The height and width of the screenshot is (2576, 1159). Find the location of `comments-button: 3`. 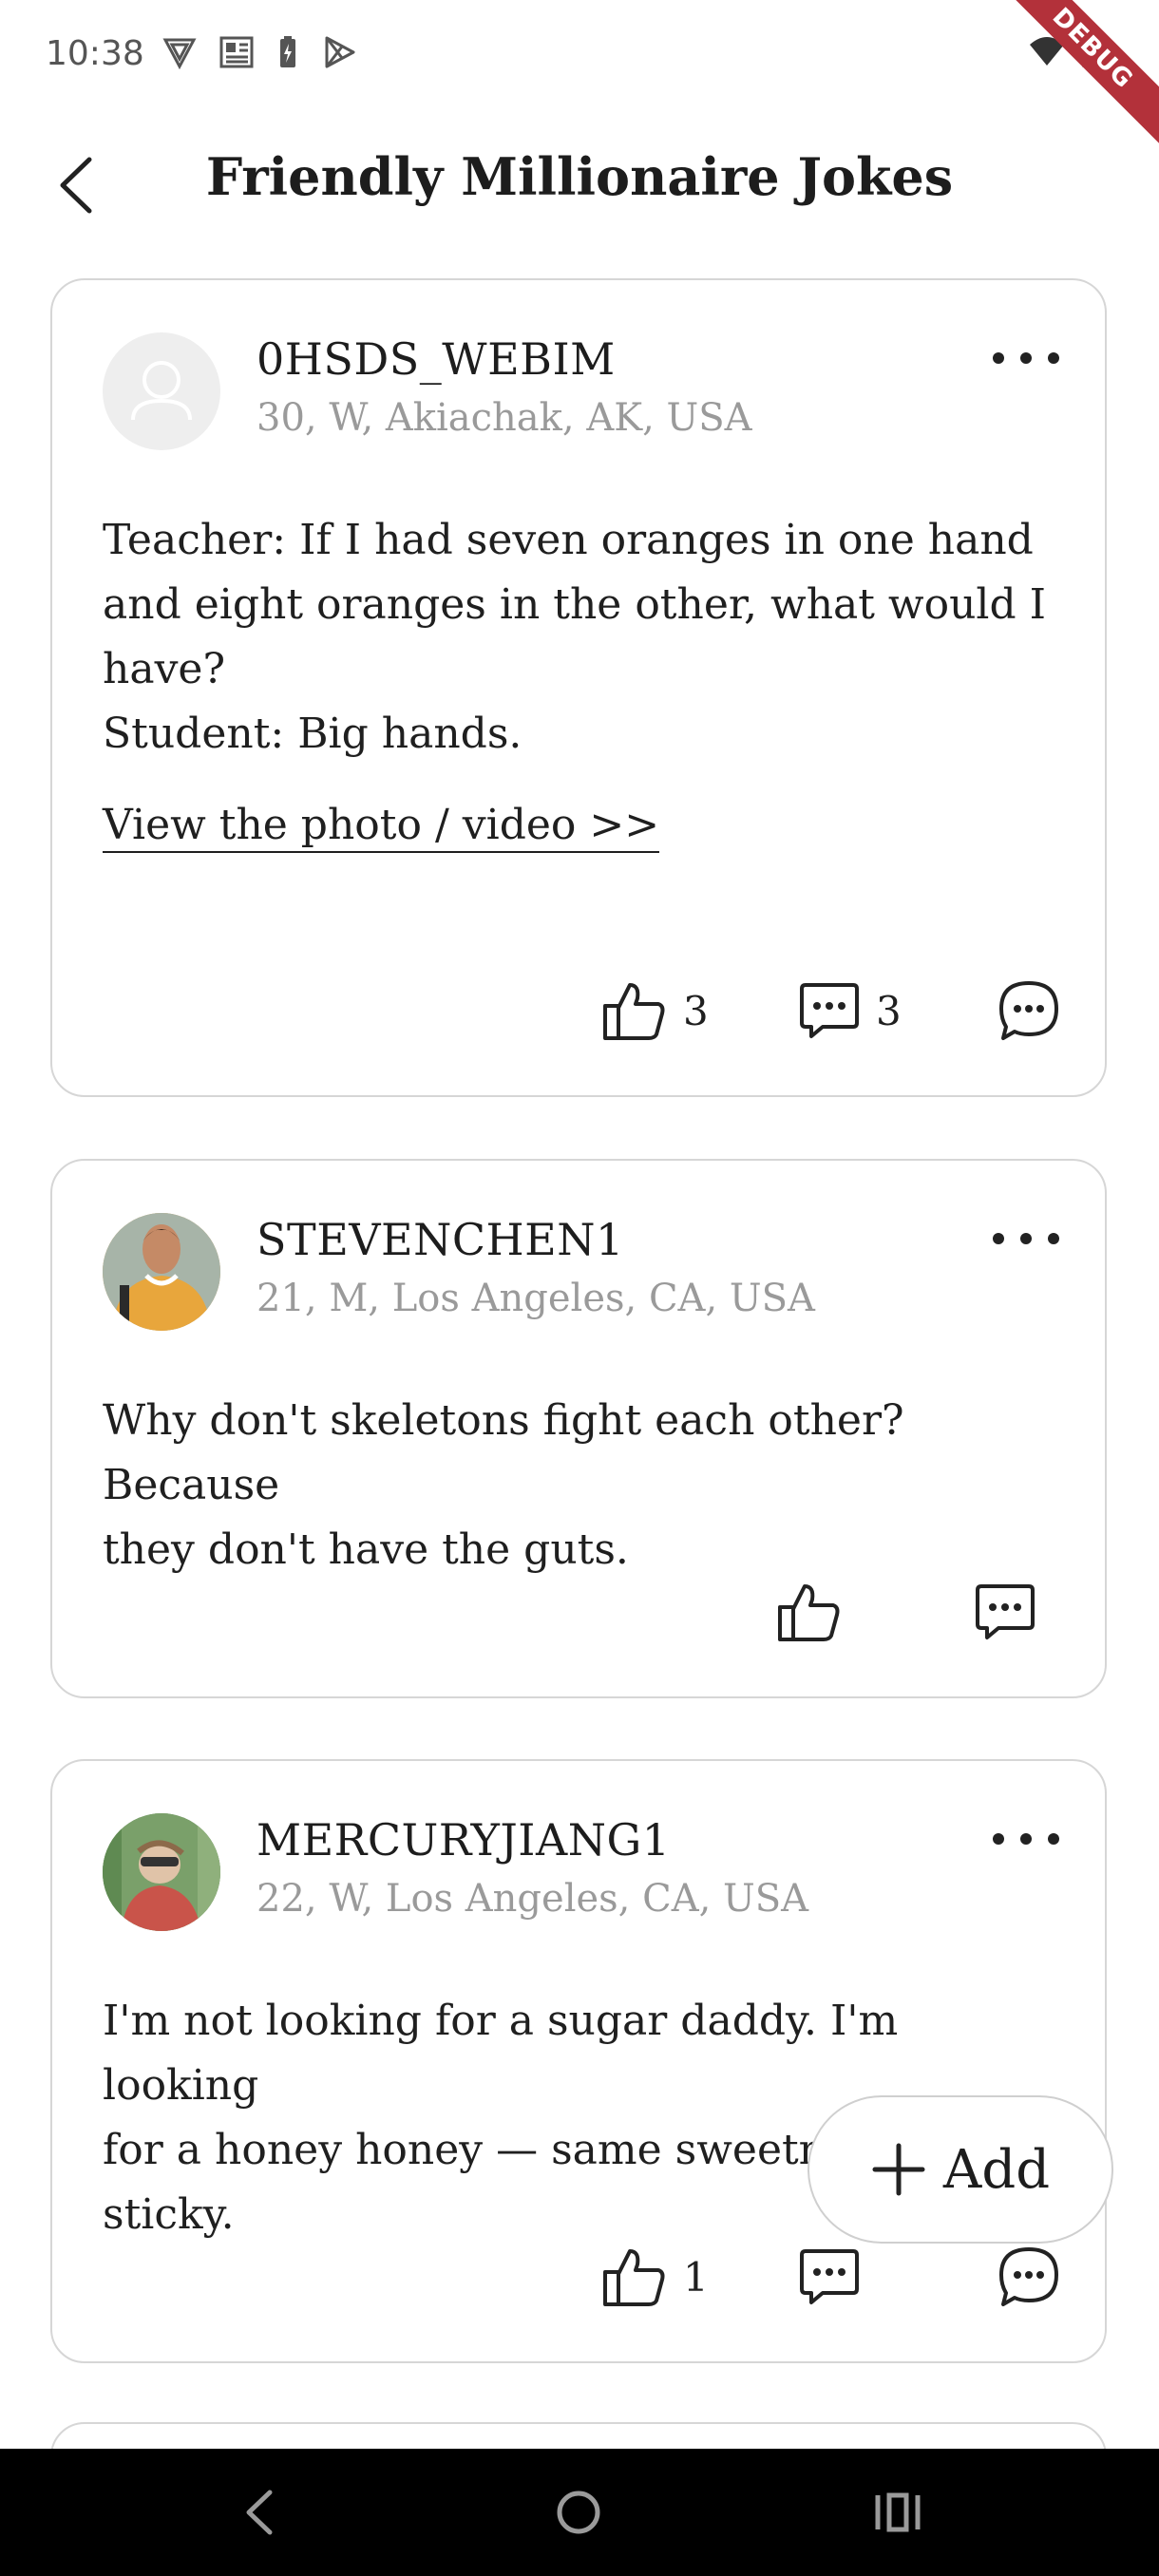

comments-button: 3 is located at coordinates (850, 1010).